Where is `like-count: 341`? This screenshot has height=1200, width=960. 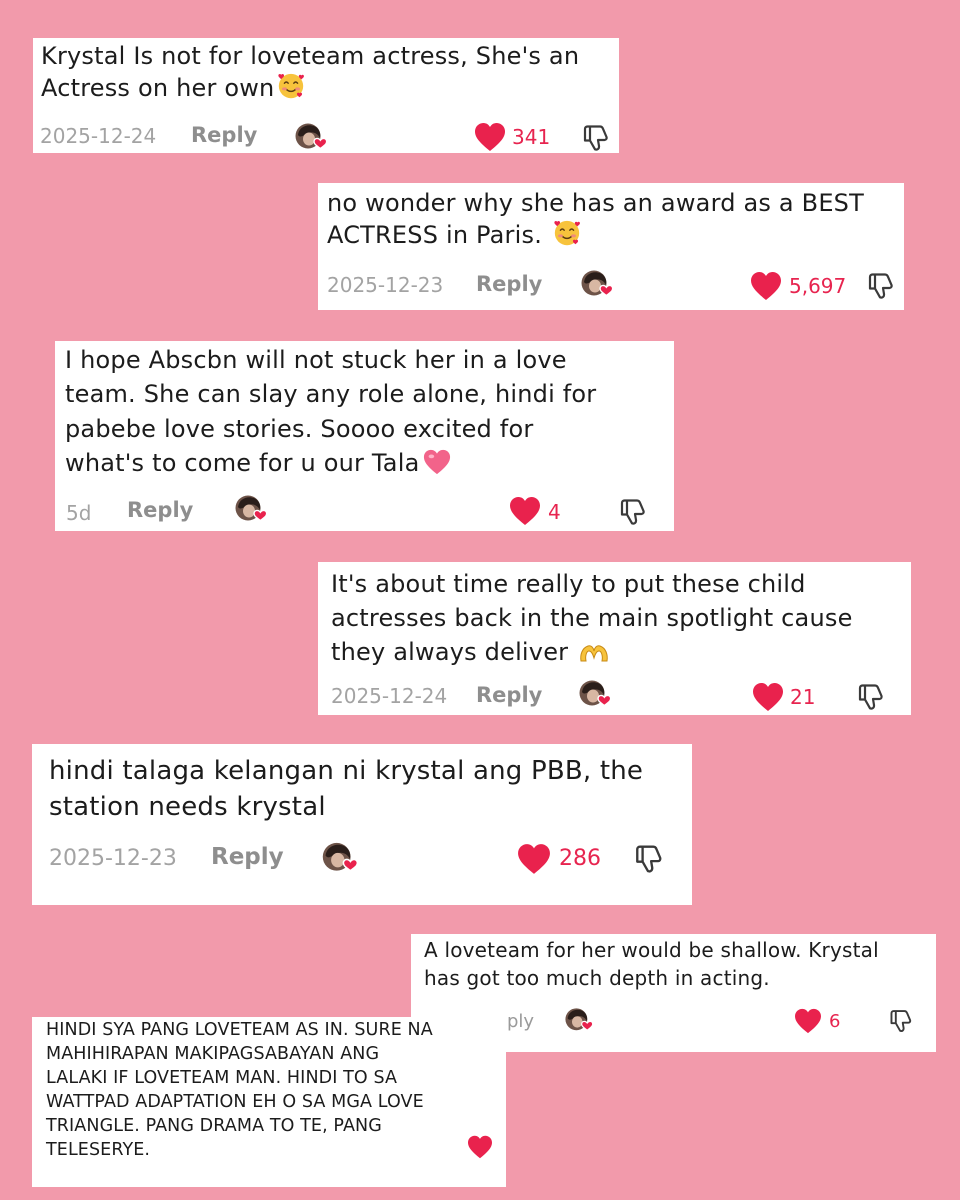
like-count: 341 is located at coordinates (531, 137).